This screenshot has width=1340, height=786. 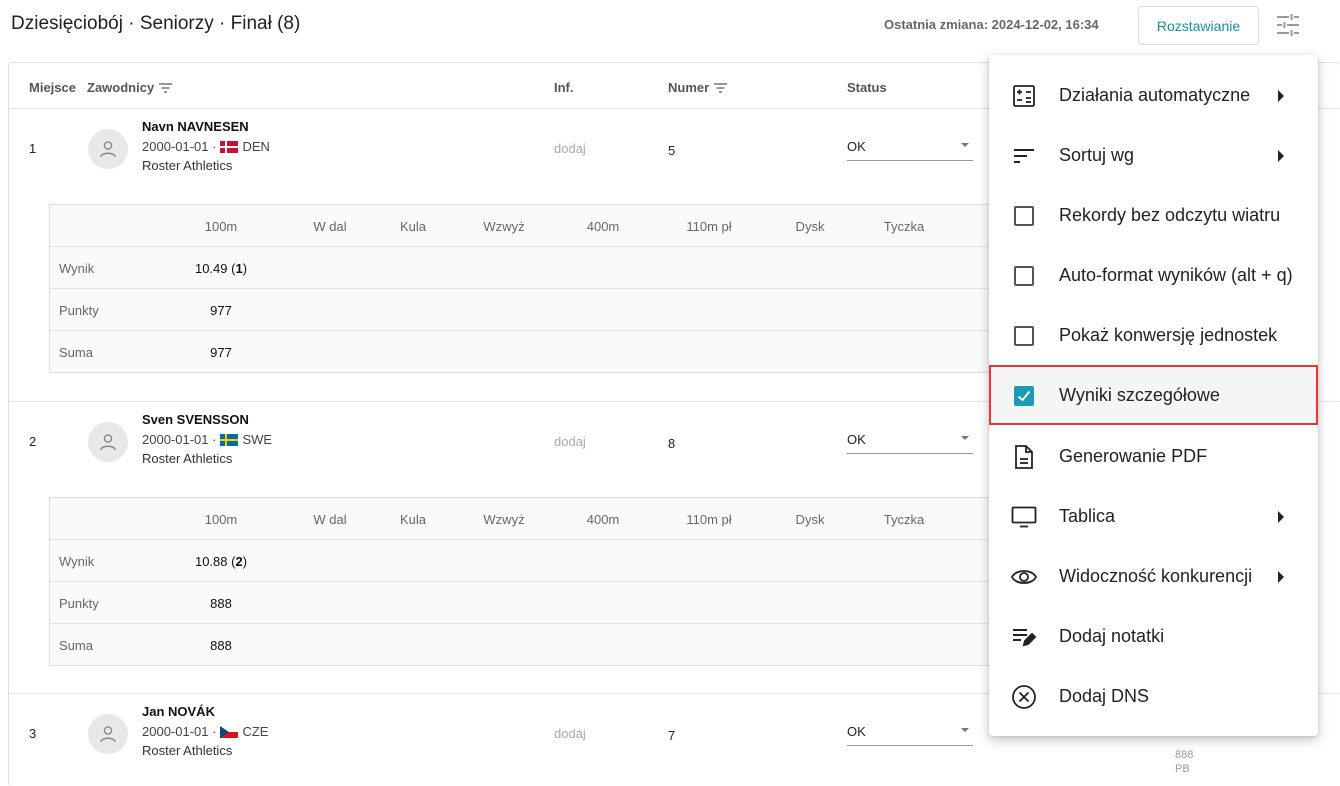 I want to click on menu-item-records-no-wind: Rekordy bez odczytu wiatru, so click(x=1153, y=215).